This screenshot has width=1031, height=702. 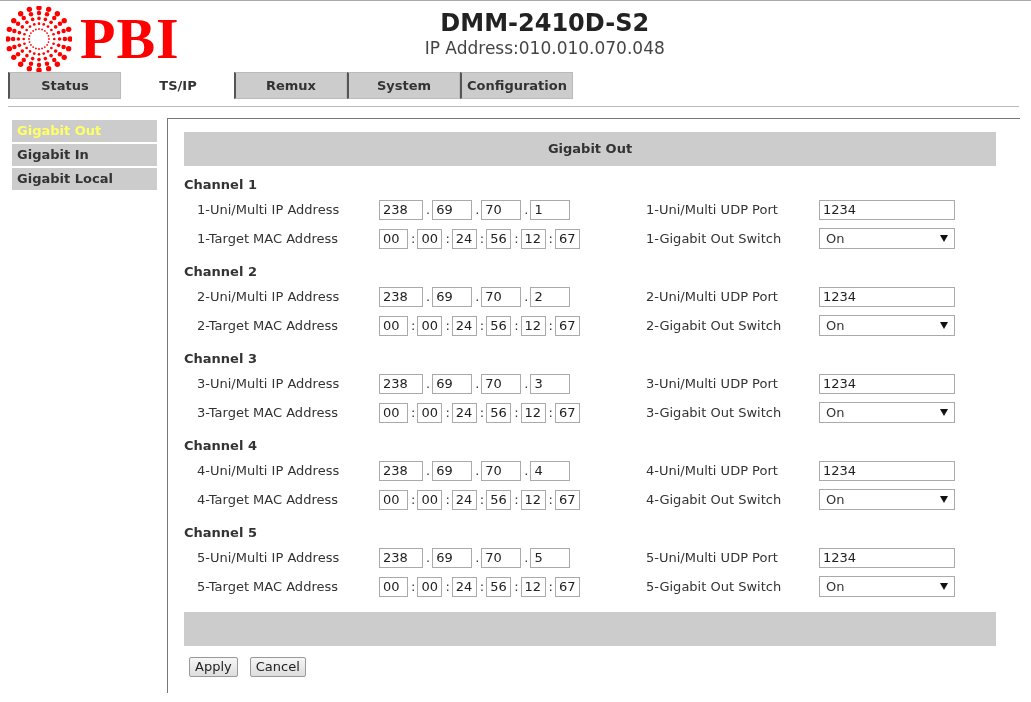 I want to click on channel-heading: Channel 4, so click(x=221, y=445).